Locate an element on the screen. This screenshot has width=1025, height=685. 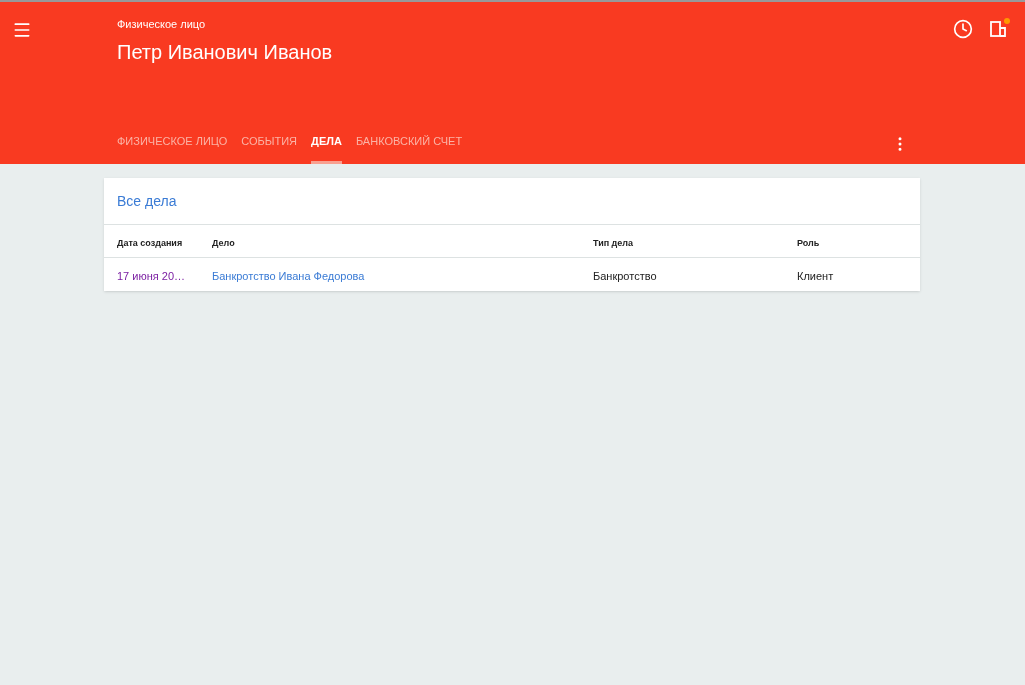
panel-icon is located at coordinates (999, 29).